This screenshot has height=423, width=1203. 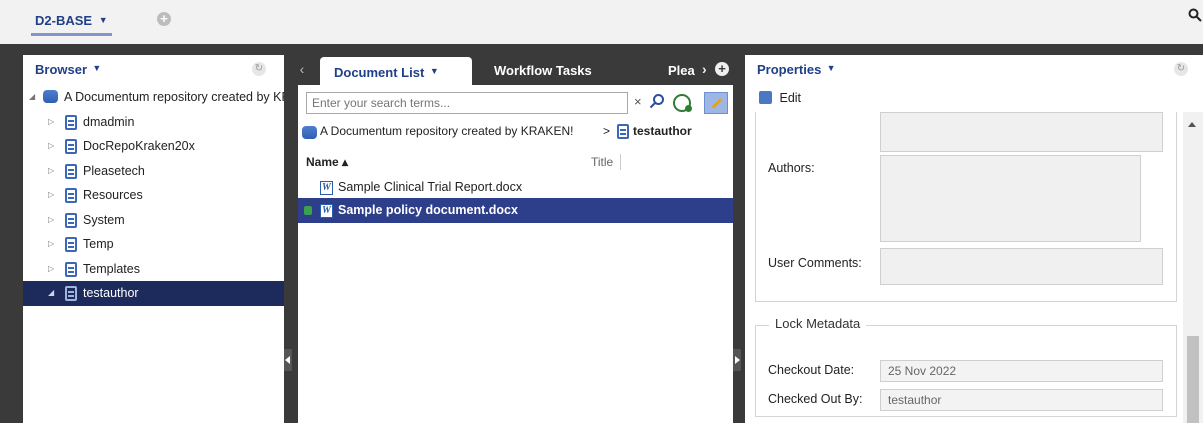 I want to click on user-comments-field, so click(x=1021, y=266).